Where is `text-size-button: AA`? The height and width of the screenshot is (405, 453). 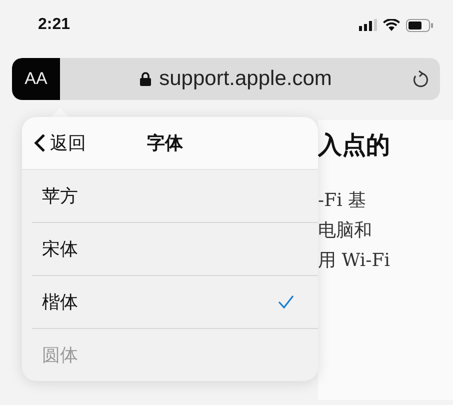
text-size-button: AA is located at coordinates (36, 79).